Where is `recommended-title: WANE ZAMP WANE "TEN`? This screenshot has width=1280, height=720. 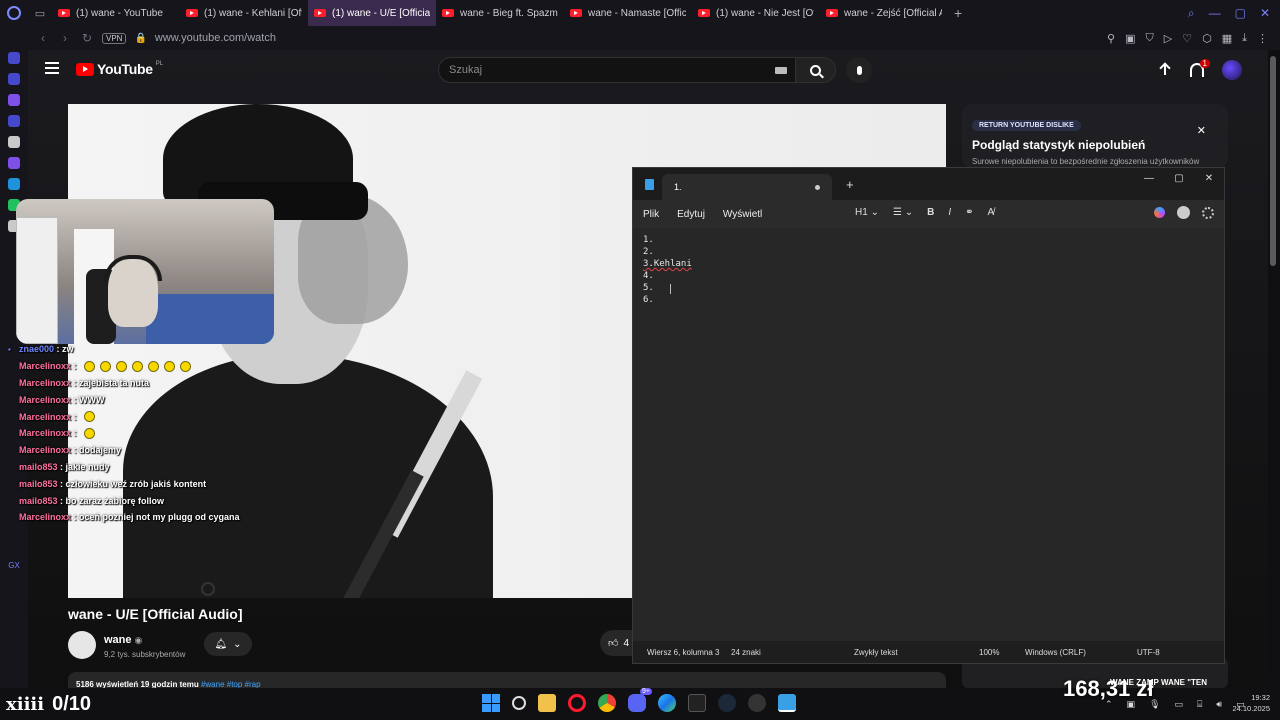
recommended-title: WANE ZAMP WANE "TEN is located at coordinates (1158, 682).